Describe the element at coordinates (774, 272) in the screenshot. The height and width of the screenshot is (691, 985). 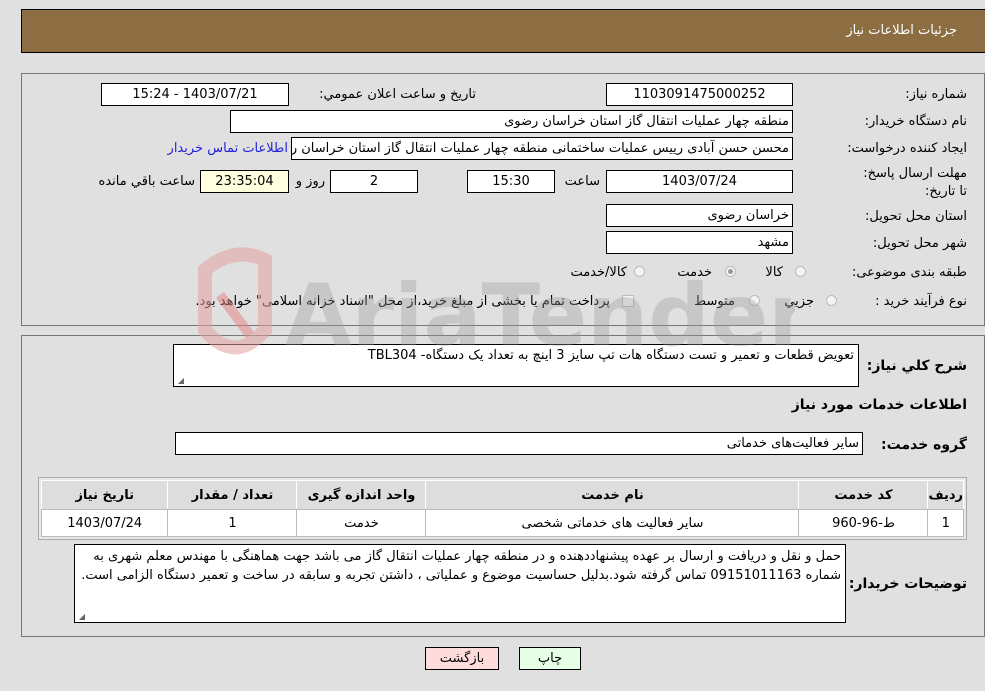
I see `category-goods-label: کالا` at that location.